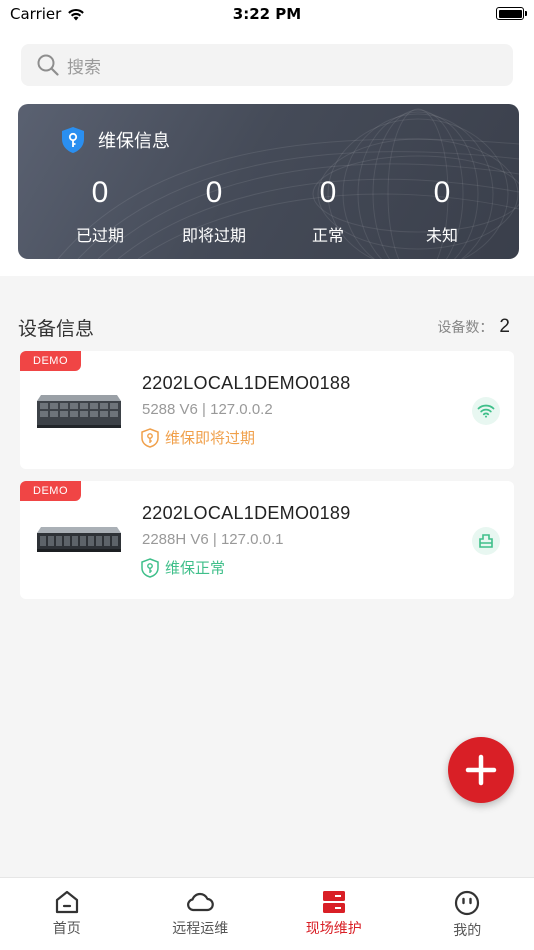  Describe the element at coordinates (246, 383) in the screenshot. I see `device-name: 2202LOCAL1DEMO0188` at that location.